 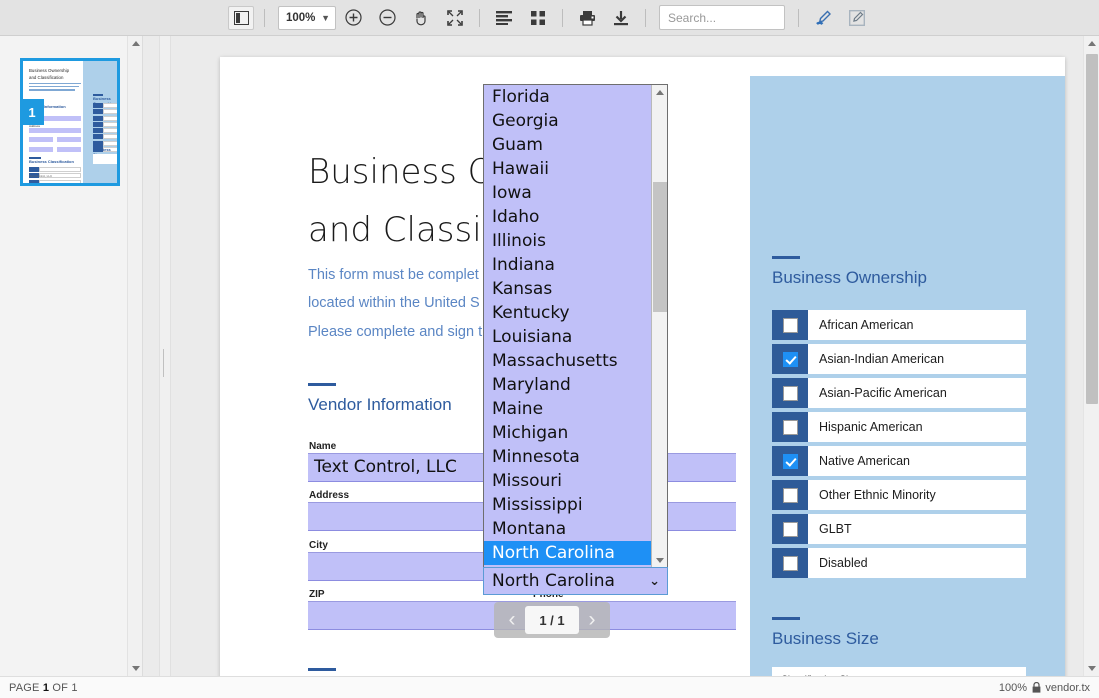 What do you see at coordinates (1091, 43) in the screenshot?
I see `doc-scroll-up-icon` at bounding box center [1091, 43].